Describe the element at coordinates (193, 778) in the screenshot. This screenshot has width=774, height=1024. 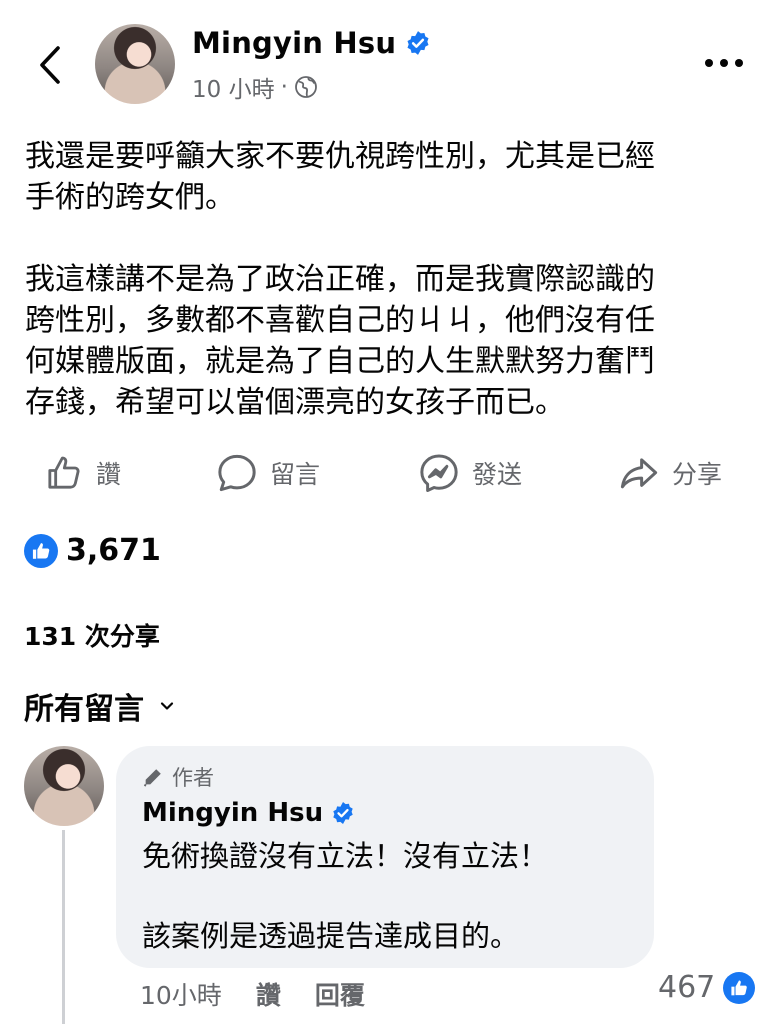
I see `author-badge-label: 作者` at that location.